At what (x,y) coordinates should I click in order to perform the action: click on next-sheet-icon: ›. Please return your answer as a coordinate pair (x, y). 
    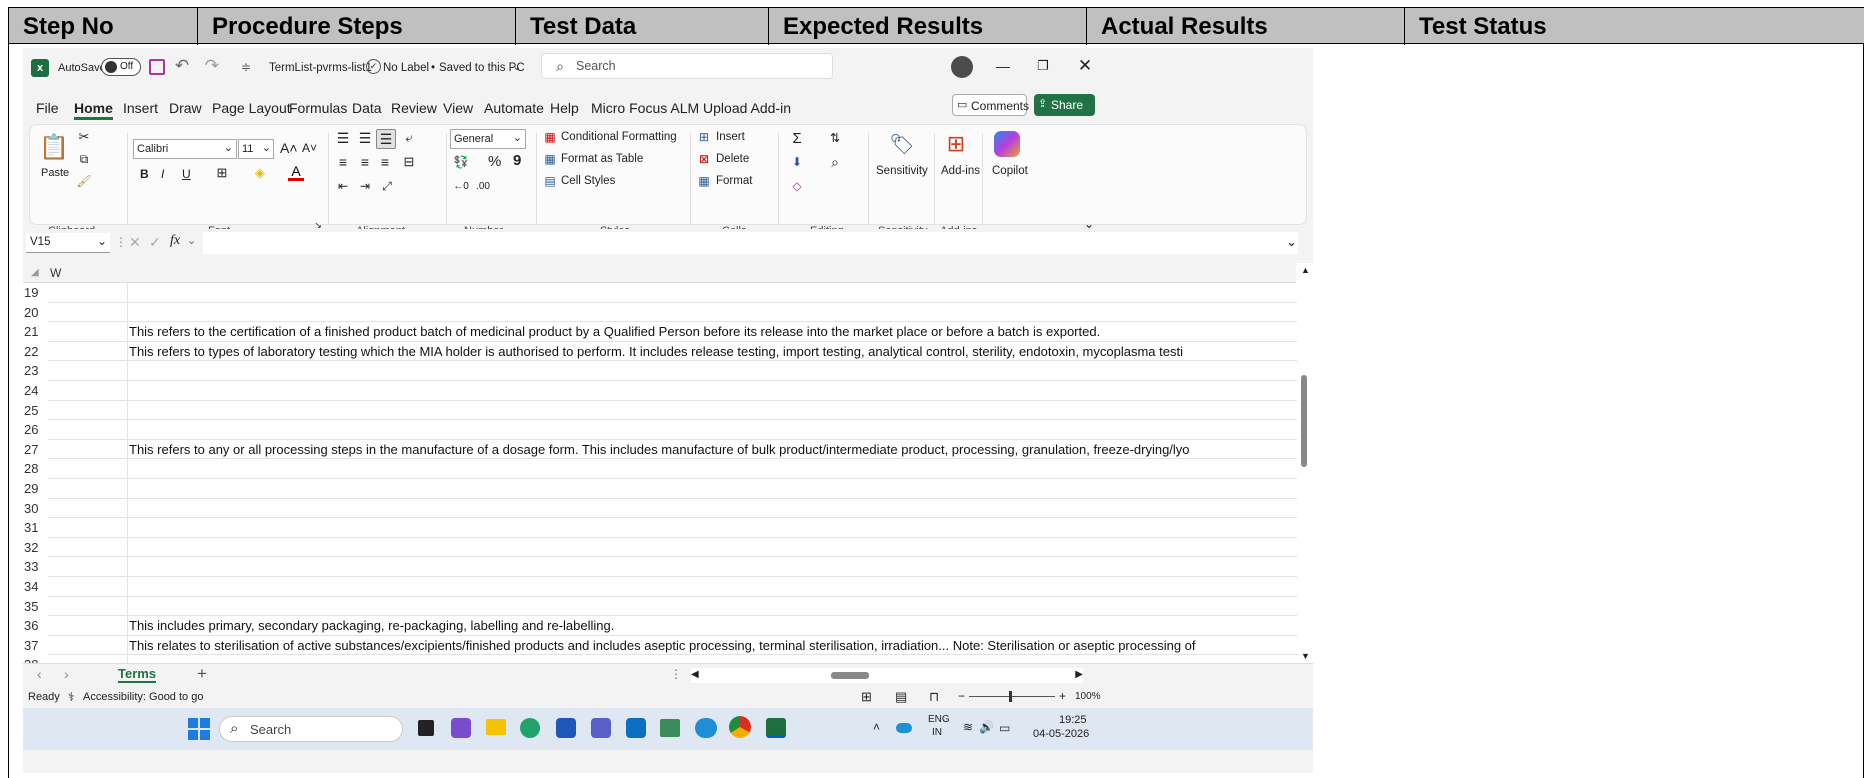
    Looking at the image, I should click on (66, 674).